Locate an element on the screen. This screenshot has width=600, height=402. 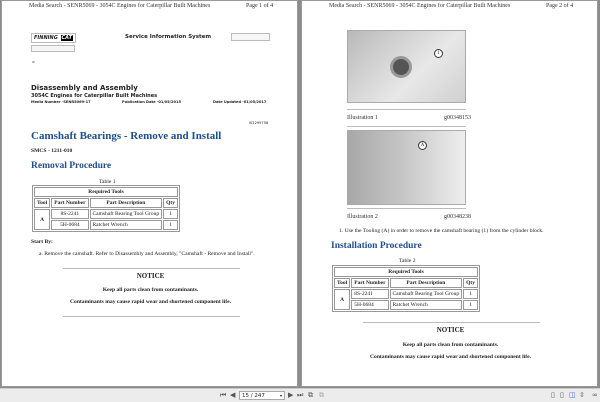
date-updated: Date Updated -01/05/2017 is located at coordinates (240, 102).